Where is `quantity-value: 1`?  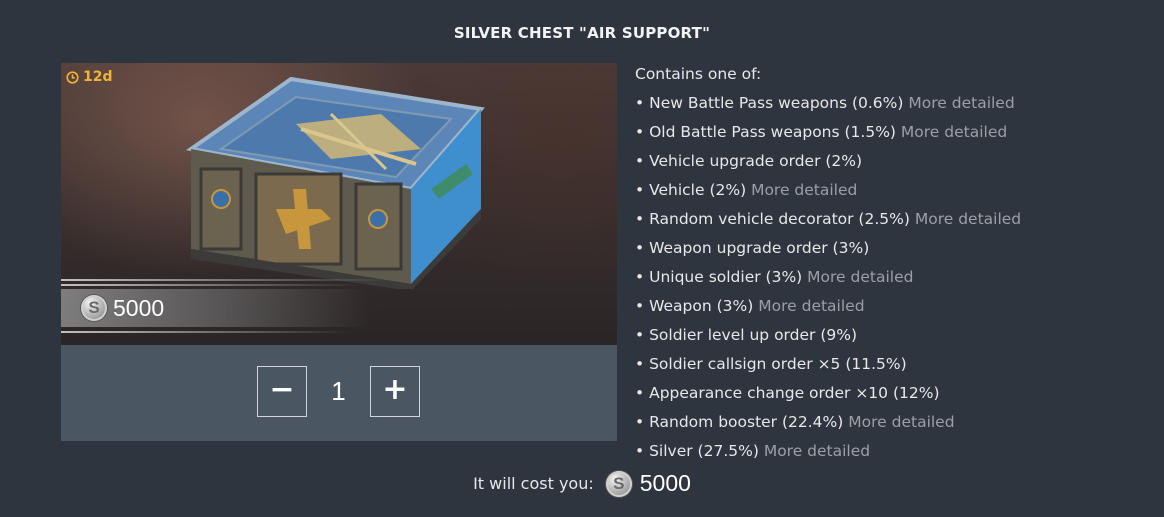
quantity-value: 1 is located at coordinates (338, 391).